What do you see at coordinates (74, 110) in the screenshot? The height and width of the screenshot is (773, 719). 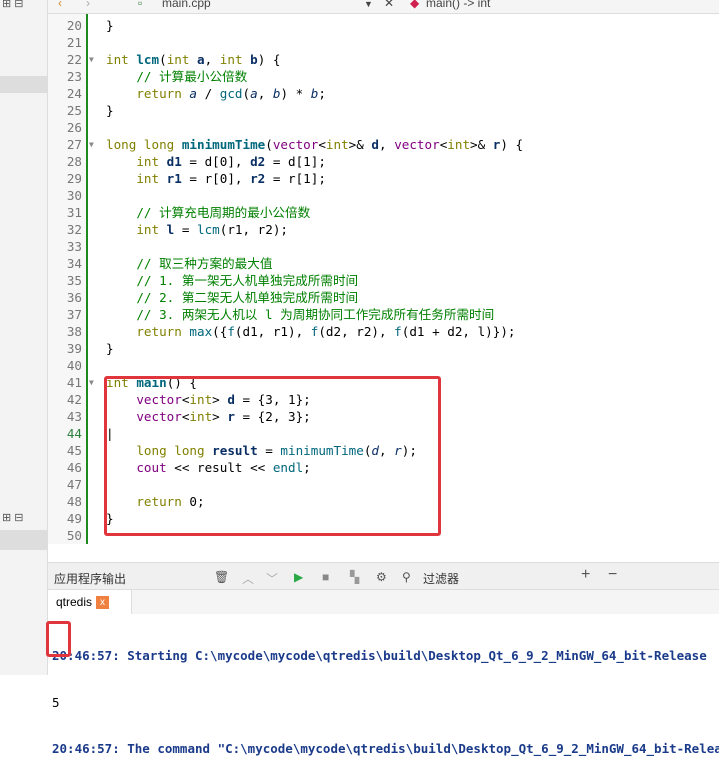 I see `line-number: 25` at bounding box center [74, 110].